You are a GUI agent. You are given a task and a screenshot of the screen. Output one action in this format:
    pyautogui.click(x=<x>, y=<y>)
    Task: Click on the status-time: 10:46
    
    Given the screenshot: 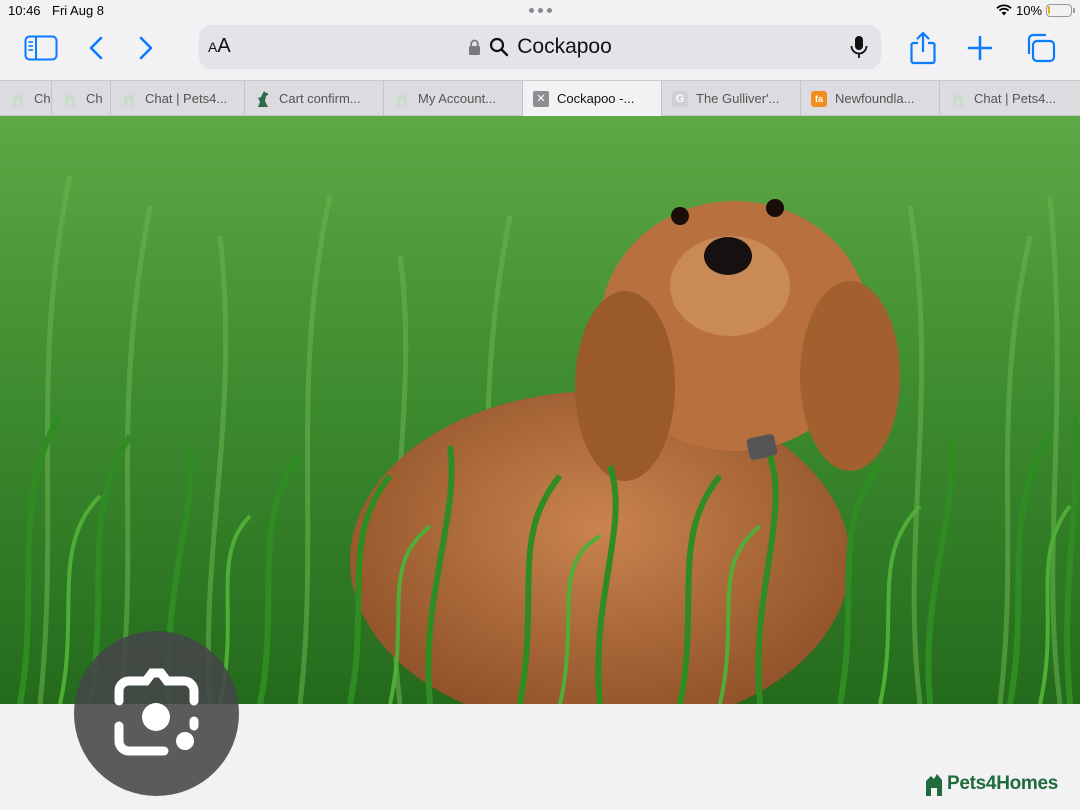 What is the action you would take?
    pyautogui.click(x=24, y=10)
    